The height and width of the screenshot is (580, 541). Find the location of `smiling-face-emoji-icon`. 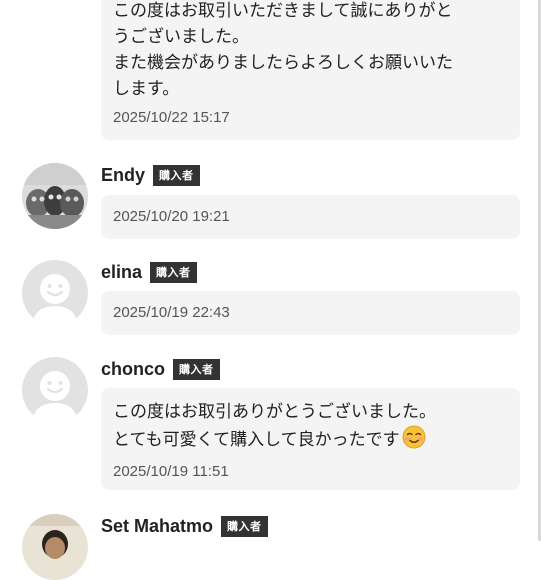

smiling-face-emoji-icon is located at coordinates (414, 441).